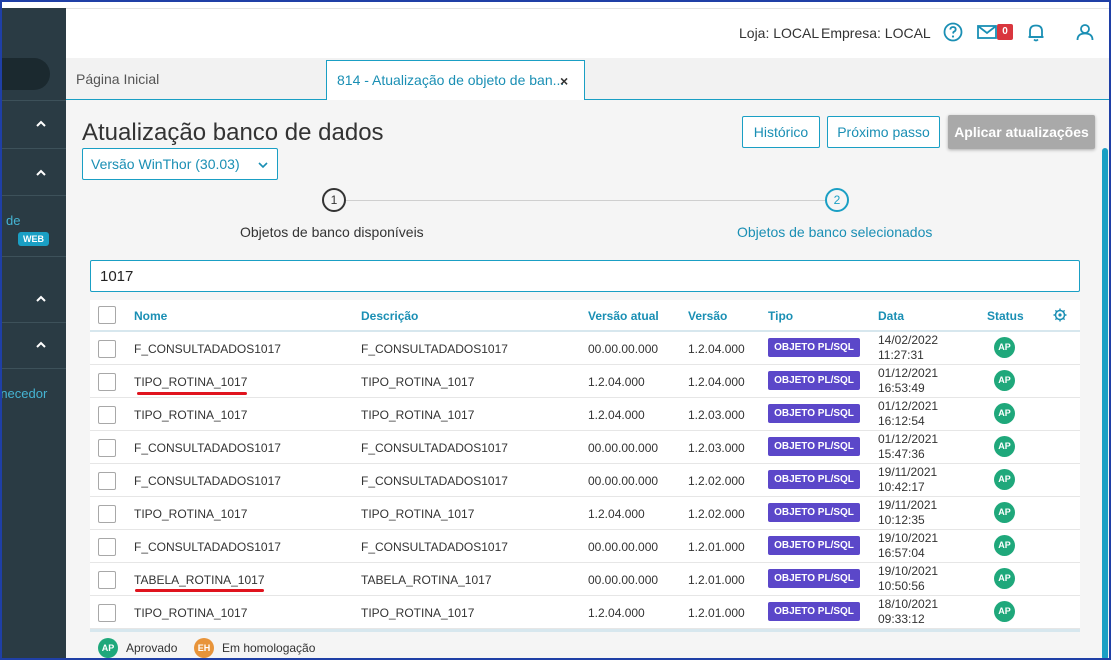 The width and height of the screenshot is (1111, 660). Describe the element at coordinates (908, 340) in the screenshot. I see `cell-date: 14/02/2022` at that location.